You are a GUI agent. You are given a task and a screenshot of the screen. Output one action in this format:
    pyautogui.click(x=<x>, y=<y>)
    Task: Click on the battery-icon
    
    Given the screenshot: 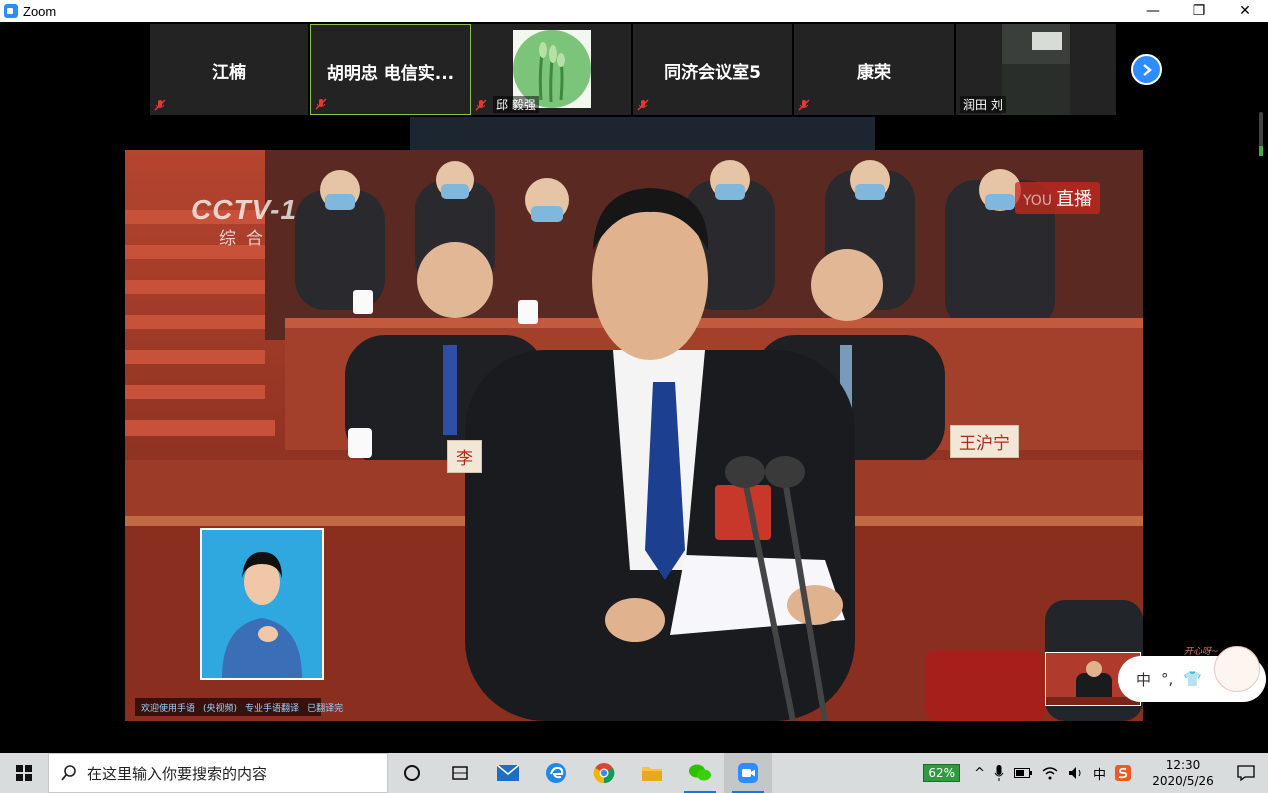 What is the action you would take?
    pyautogui.click(x=1022, y=773)
    